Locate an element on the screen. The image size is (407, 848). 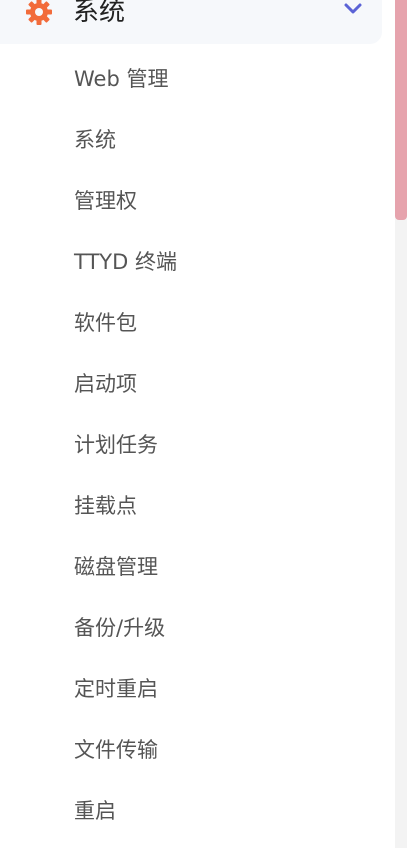
menu-item-label: 备份/升级 is located at coordinates (120, 627).